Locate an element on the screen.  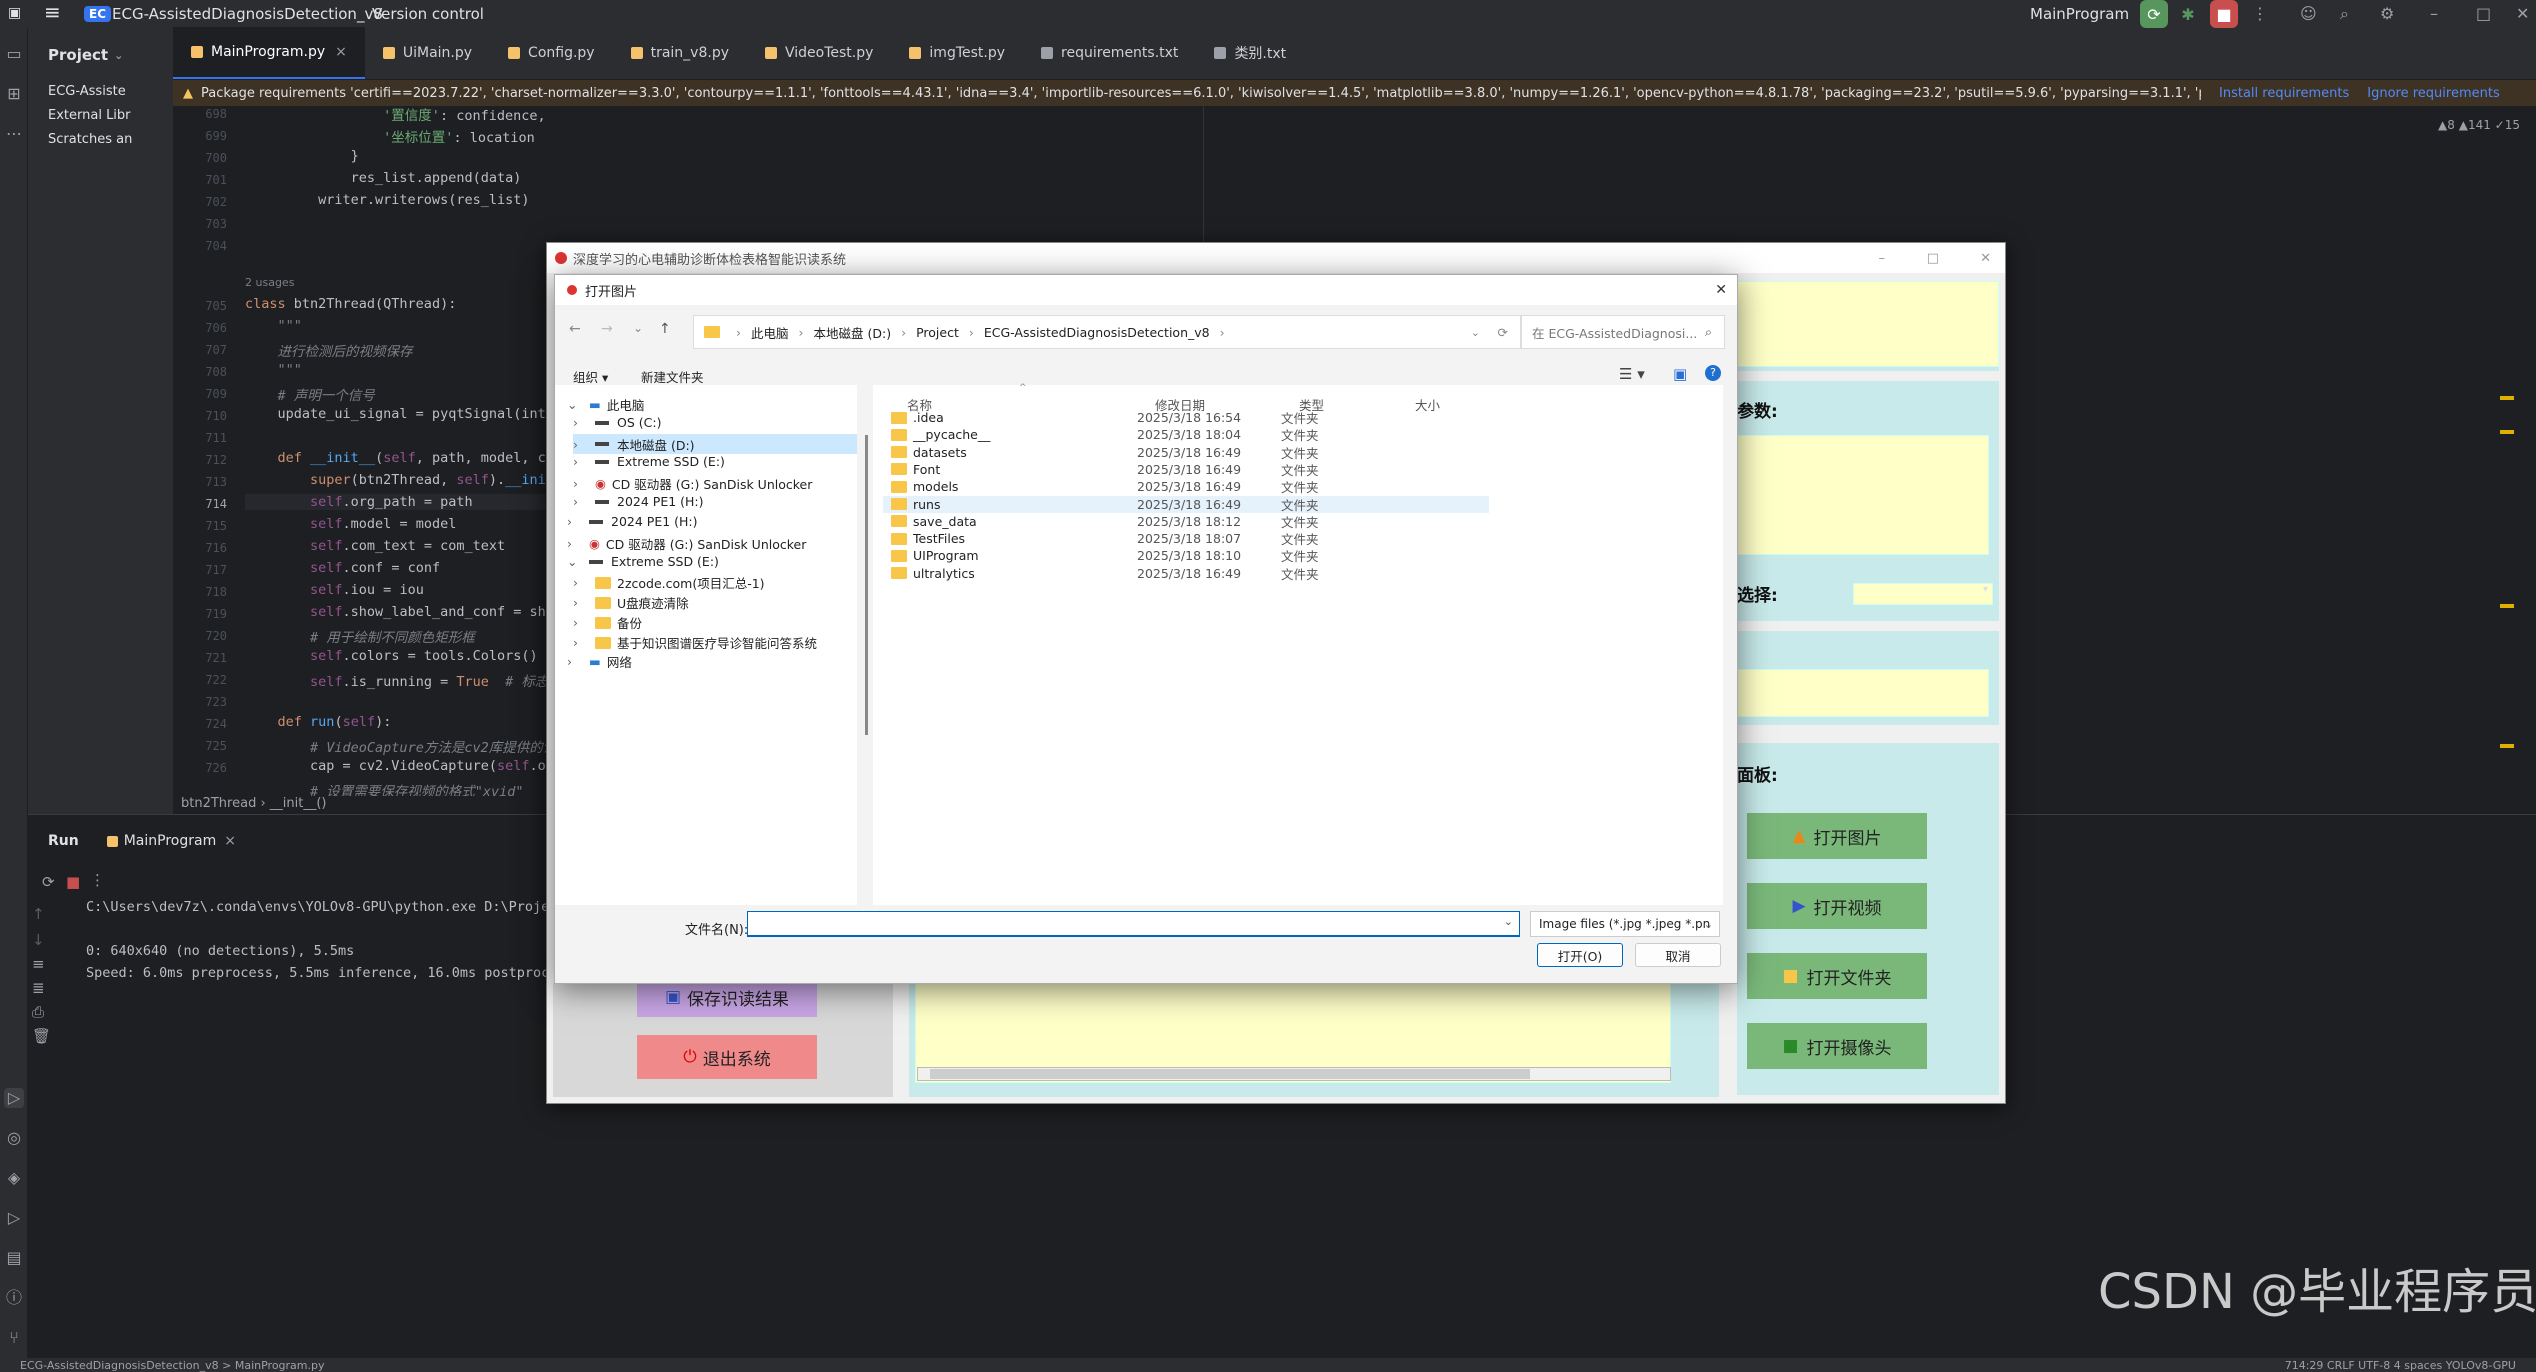
open-camera-button: ■ 打开摄像头 is located at coordinates (1837, 1046).